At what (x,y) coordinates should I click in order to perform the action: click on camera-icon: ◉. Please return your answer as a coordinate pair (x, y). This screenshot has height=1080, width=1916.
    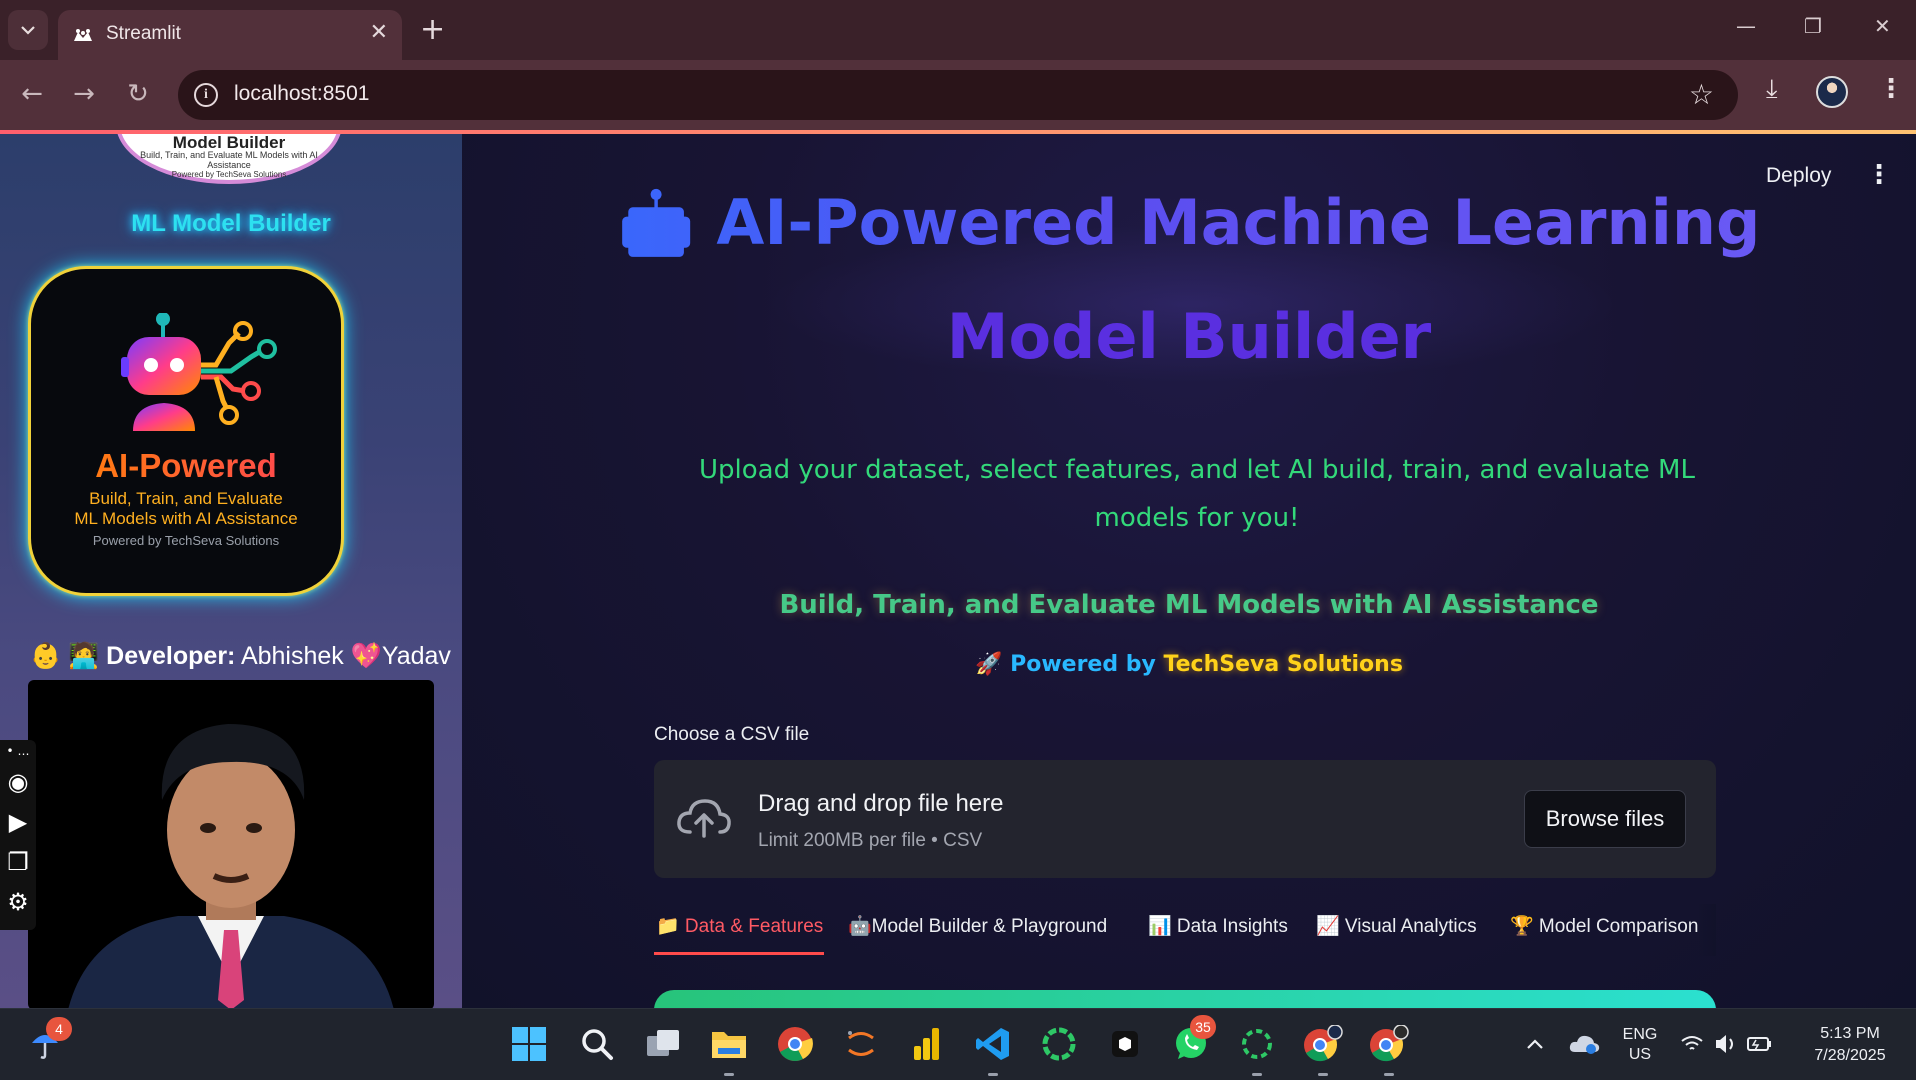
    Looking at the image, I should click on (18, 782).